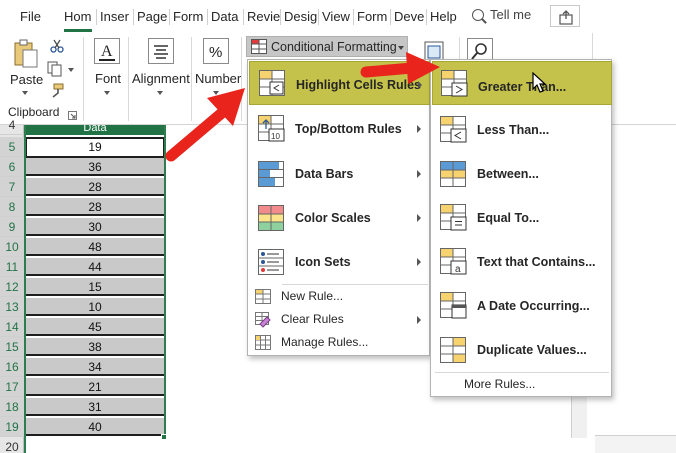  What do you see at coordinates (12, 367) in the screenshot?
I see `row-number: 16` at bounding box center [12, 367].